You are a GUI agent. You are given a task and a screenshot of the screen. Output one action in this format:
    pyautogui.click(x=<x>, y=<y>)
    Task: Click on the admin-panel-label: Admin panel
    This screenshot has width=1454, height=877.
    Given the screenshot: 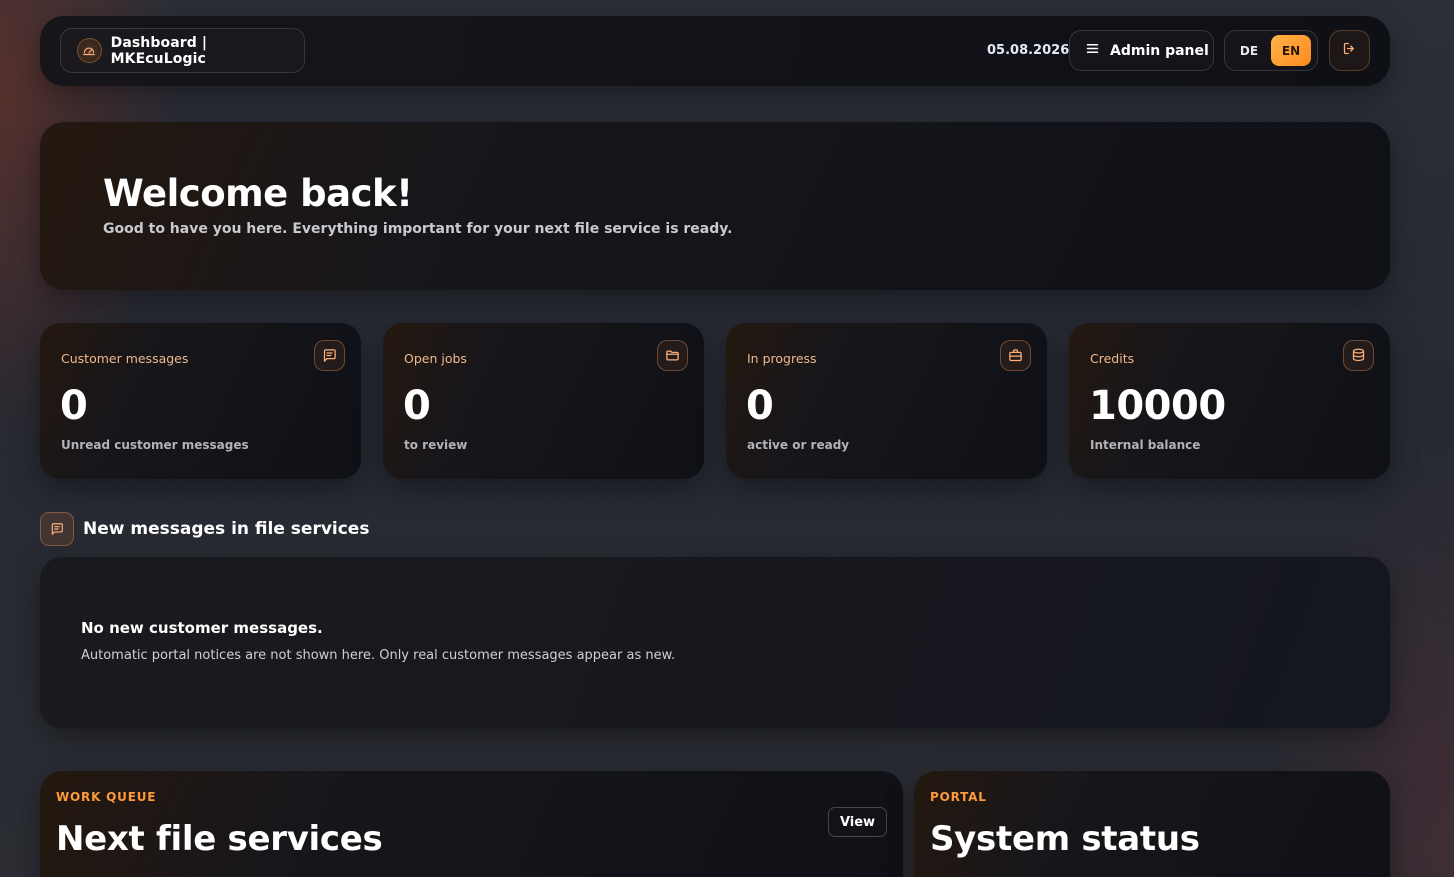 What is the action you would take?
    pyautogui.click(x=1159, y=50)
    